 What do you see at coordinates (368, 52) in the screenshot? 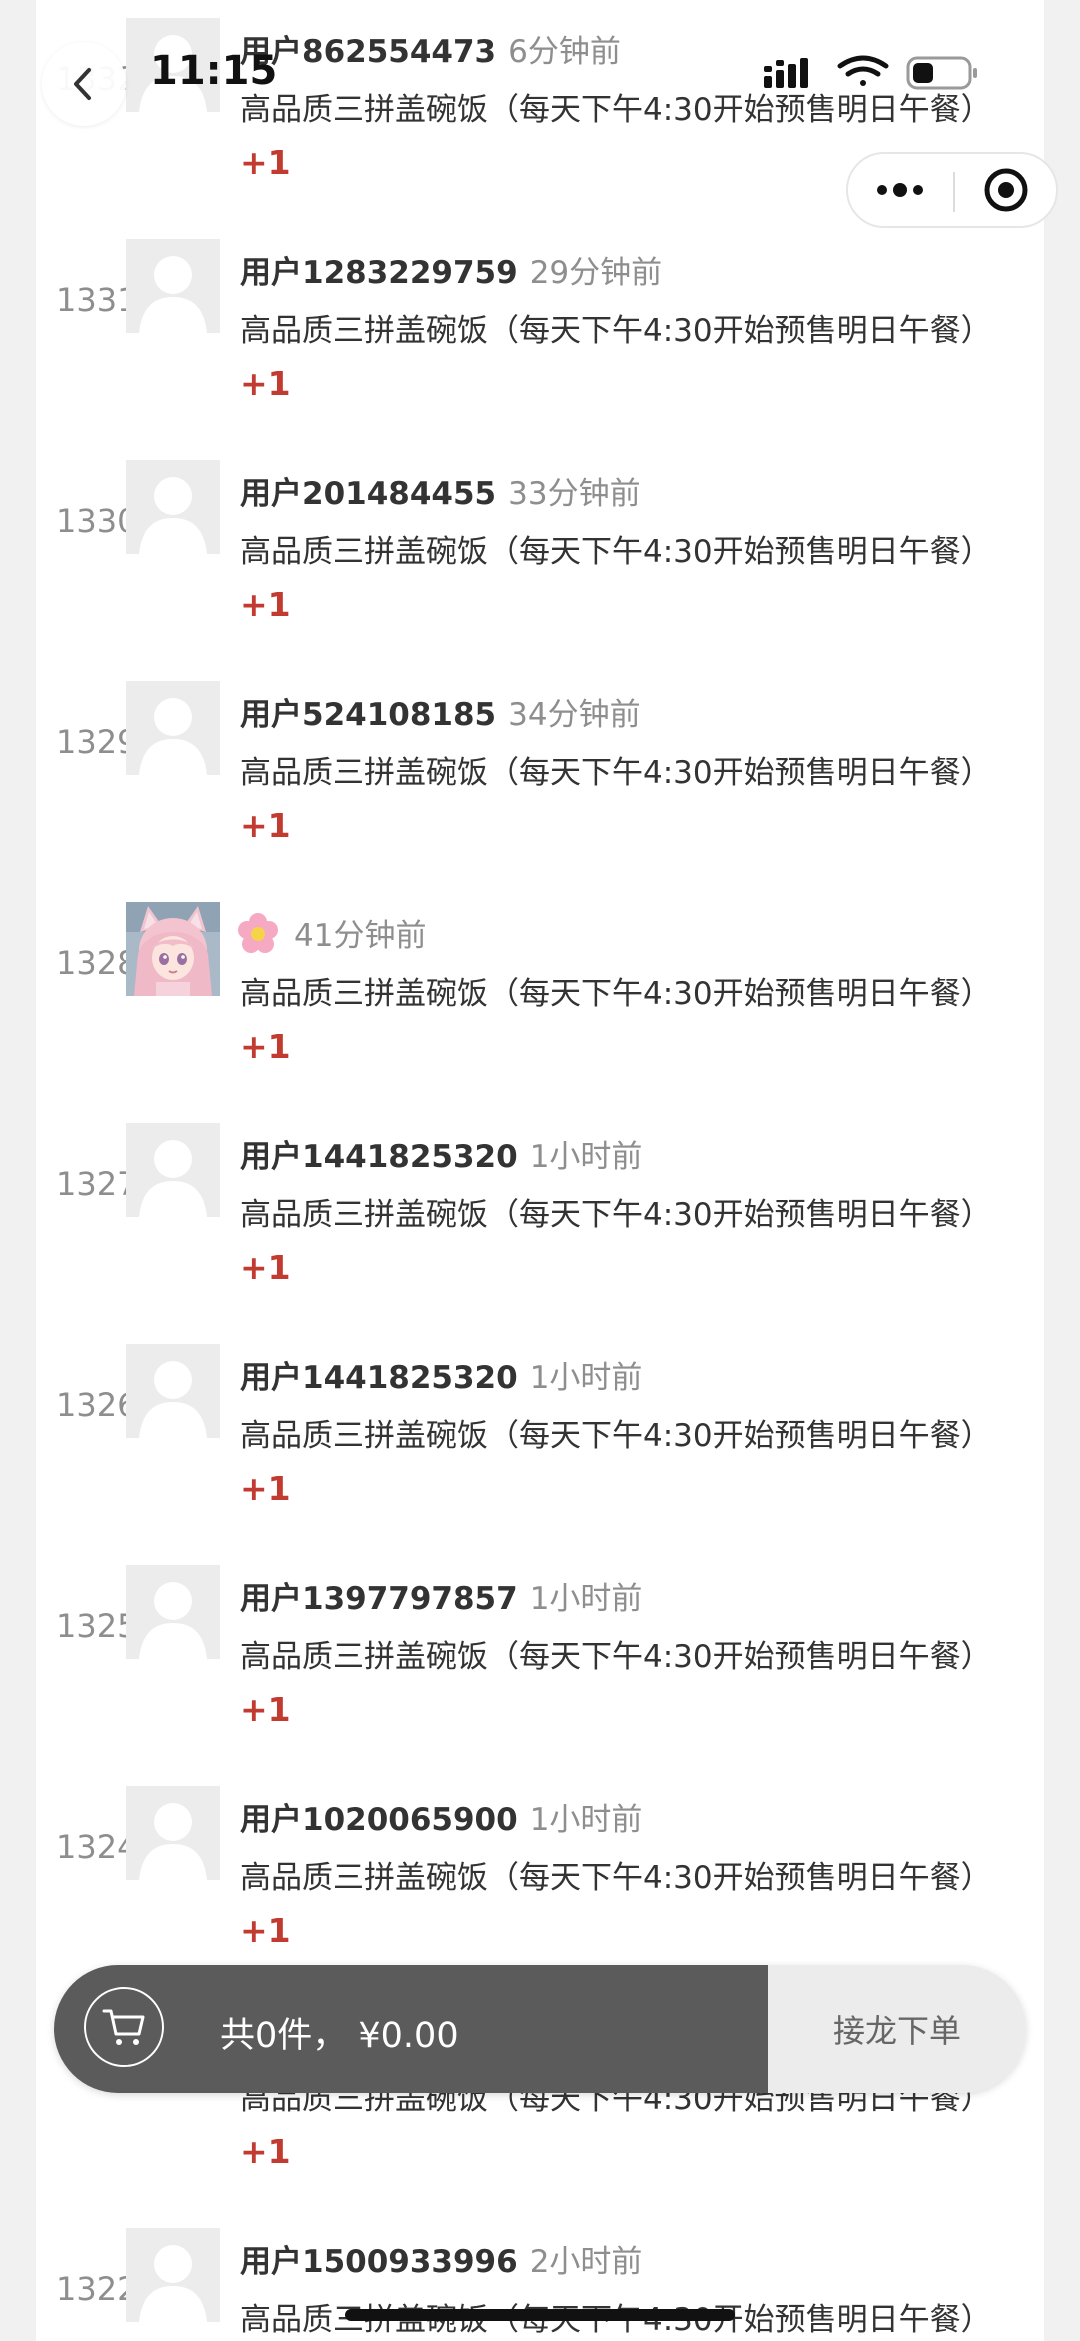
I see `user-name-text: 用户862554473` at bounding box center [368, 52].